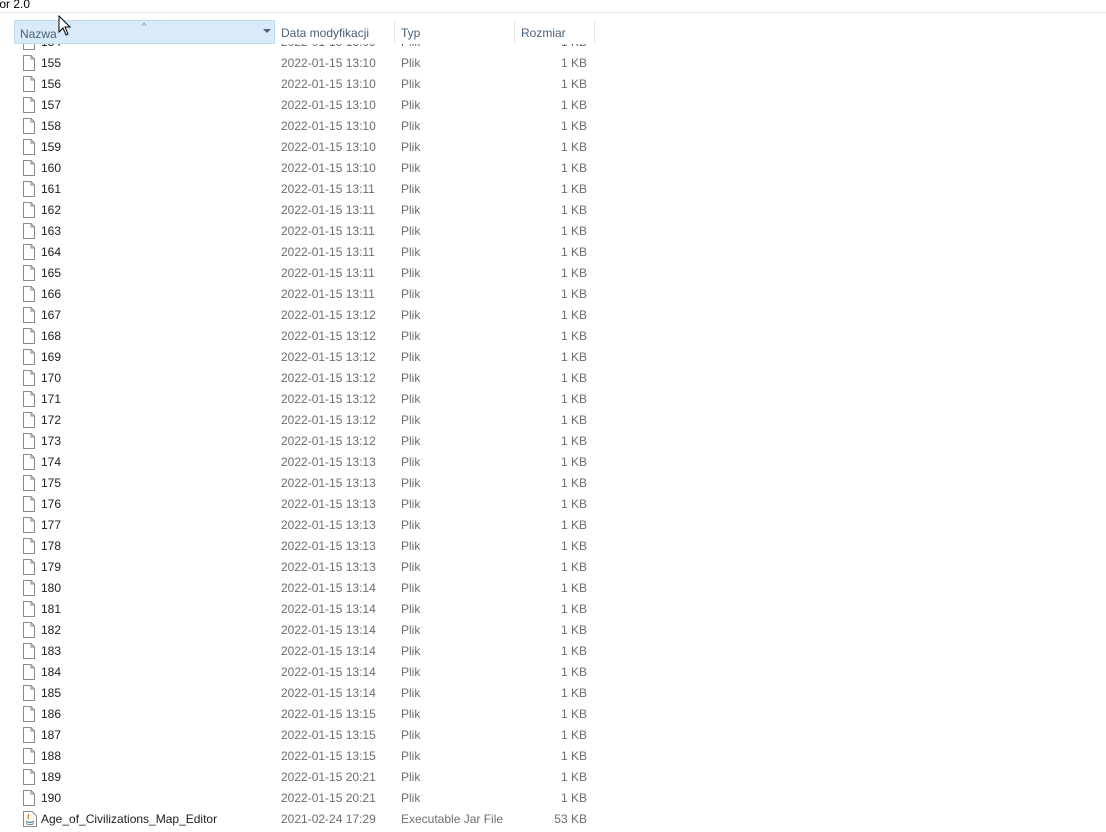 This screenshot has height=832, width=1106. What do you see at coordinates (51, 105) in the screenshot?
I see `file-name: 157` at bounding box center [51, 105].